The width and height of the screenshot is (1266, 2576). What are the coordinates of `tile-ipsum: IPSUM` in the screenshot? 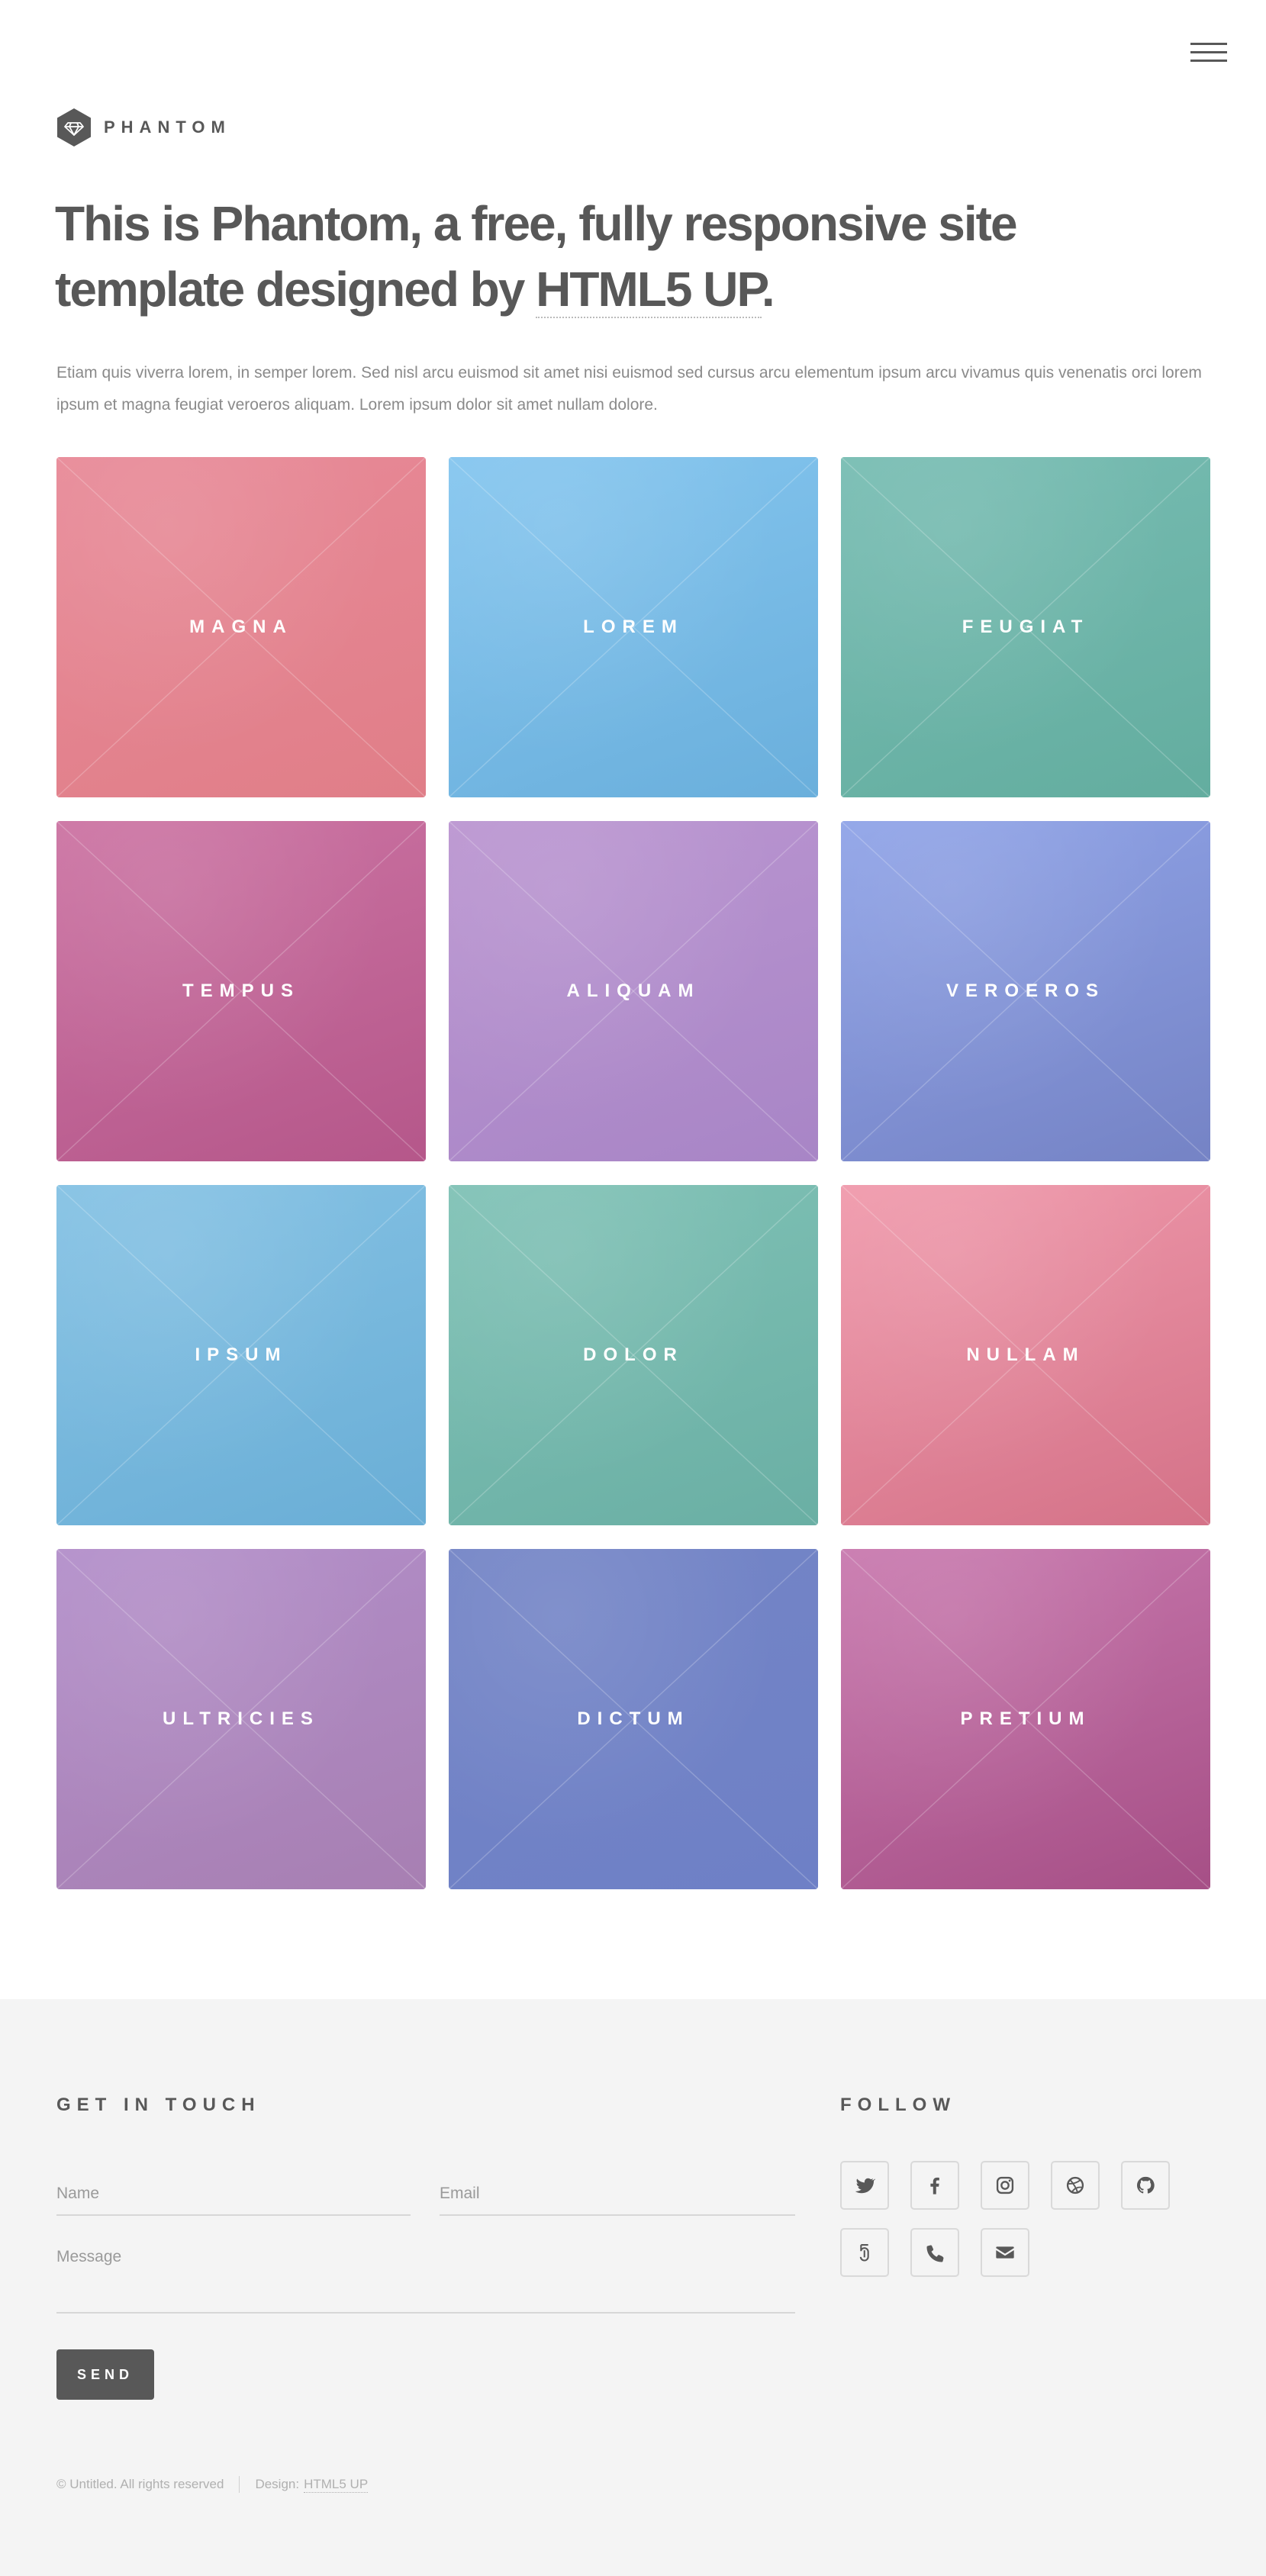 It's located at (241, 1355).